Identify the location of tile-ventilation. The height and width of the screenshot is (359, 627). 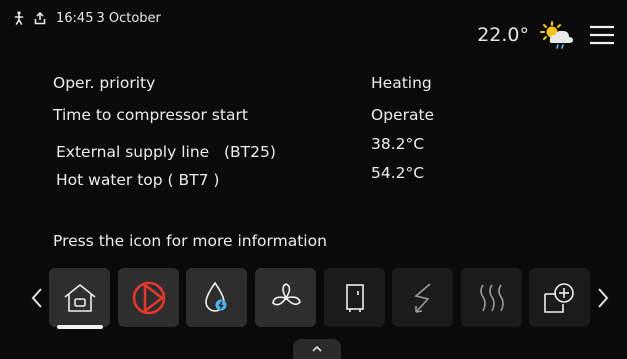
(285, 297).